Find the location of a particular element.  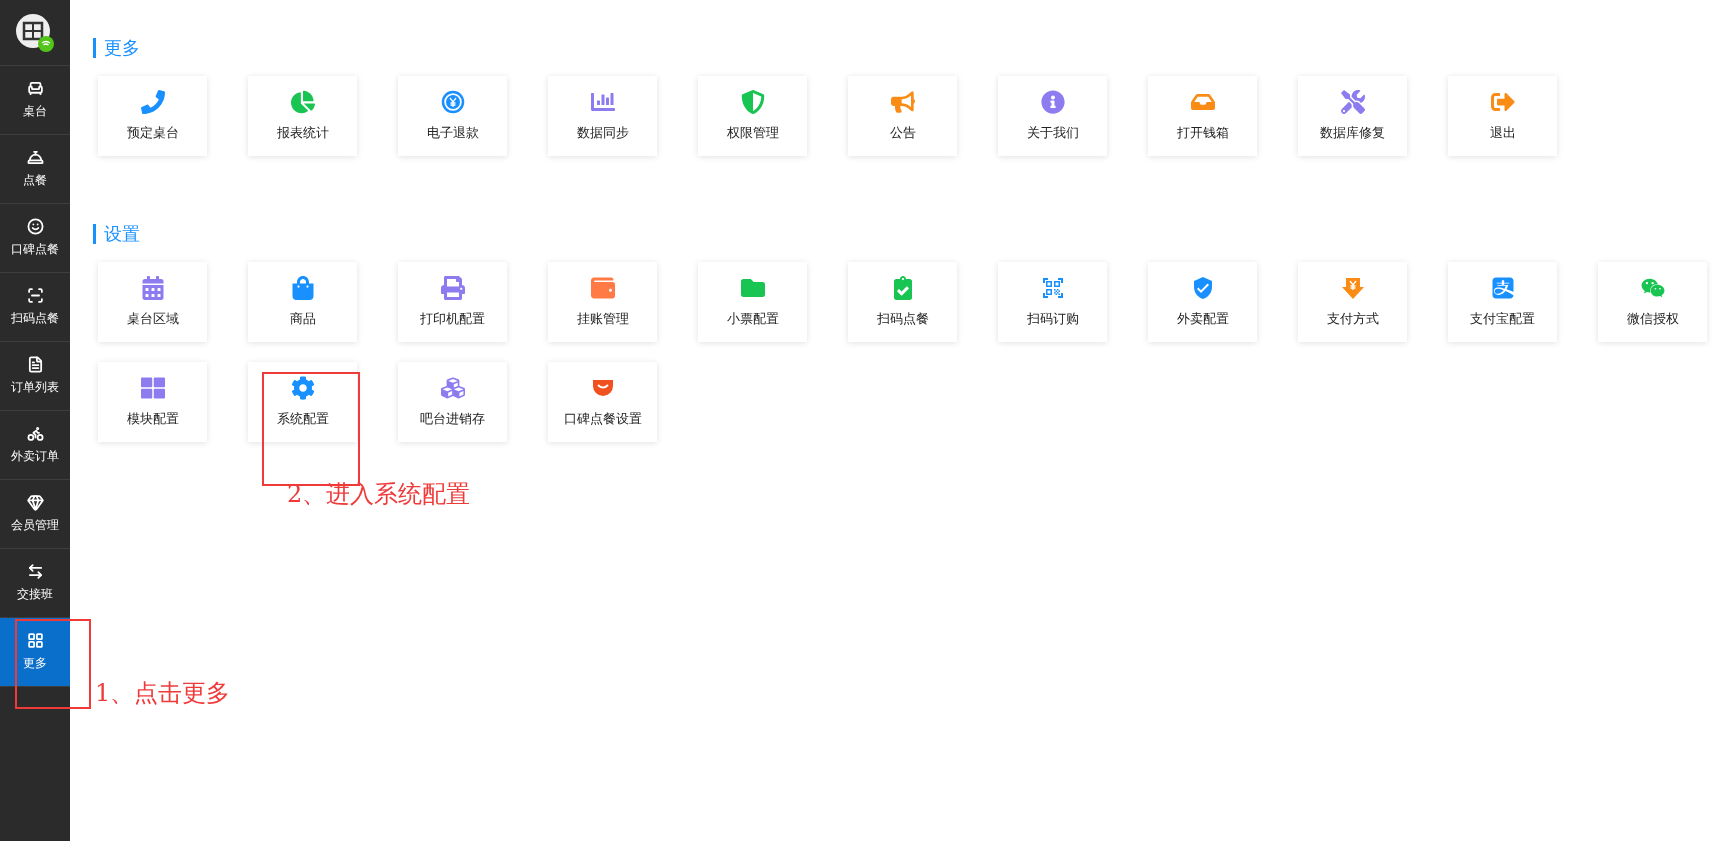

menu-tile: 商品 is located at coordinates (302, 302).